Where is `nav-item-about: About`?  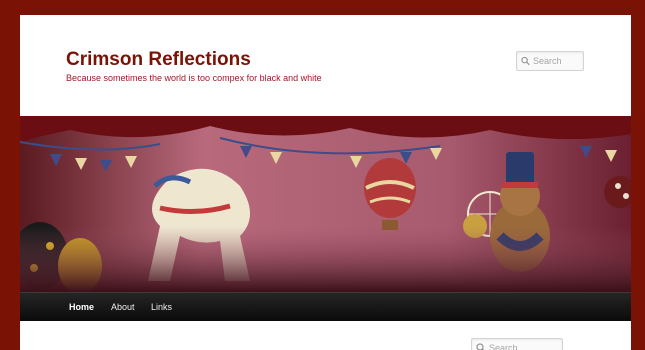 nav-item-about: About is located at coordinates (123, 307).